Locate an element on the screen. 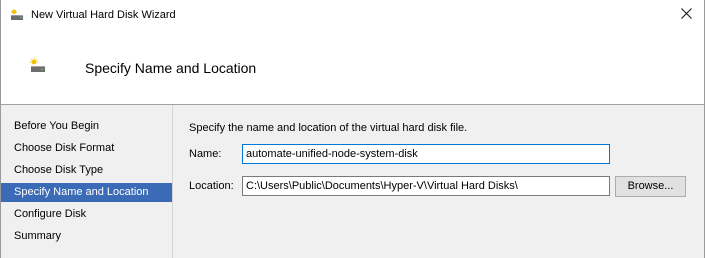  step-label: Choose Disk Format is located at coordinates (64, 148).